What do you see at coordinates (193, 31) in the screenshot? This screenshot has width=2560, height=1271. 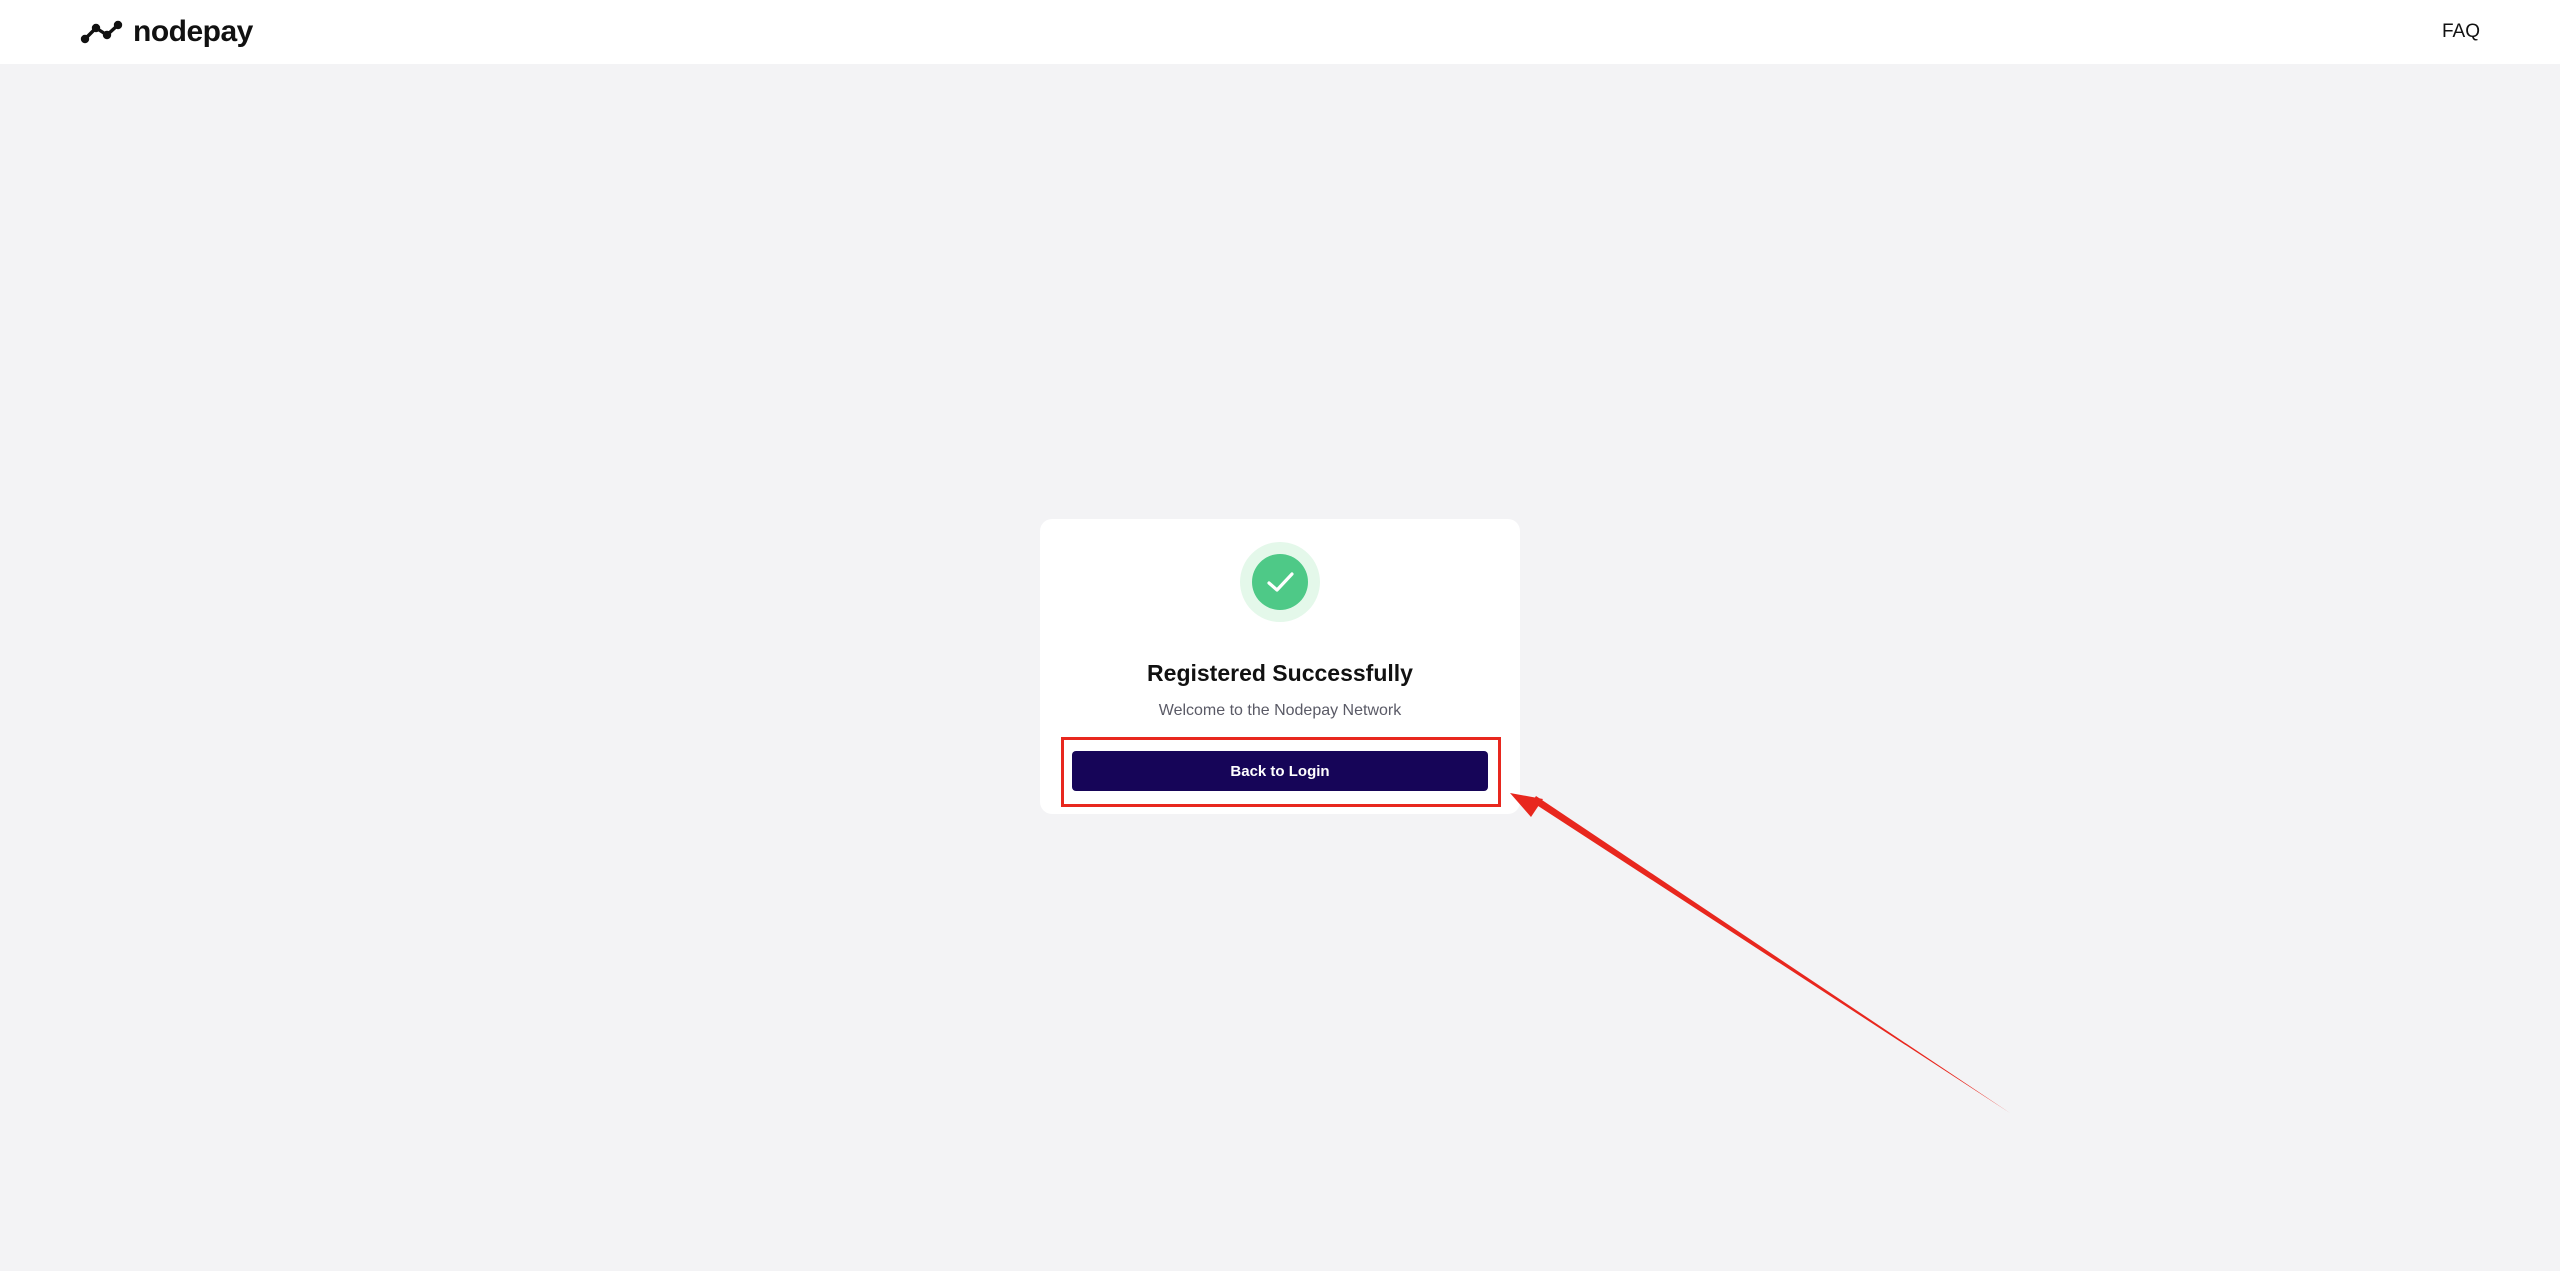 I see `logo-wordmark: nodepay` at bounding box center [193, 31].